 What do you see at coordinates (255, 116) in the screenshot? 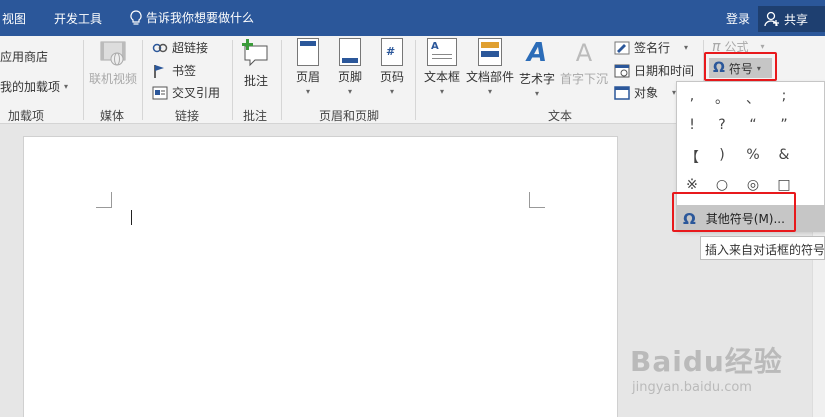
I see `group-label-comments: 批注` at bounding box center [255, 116].